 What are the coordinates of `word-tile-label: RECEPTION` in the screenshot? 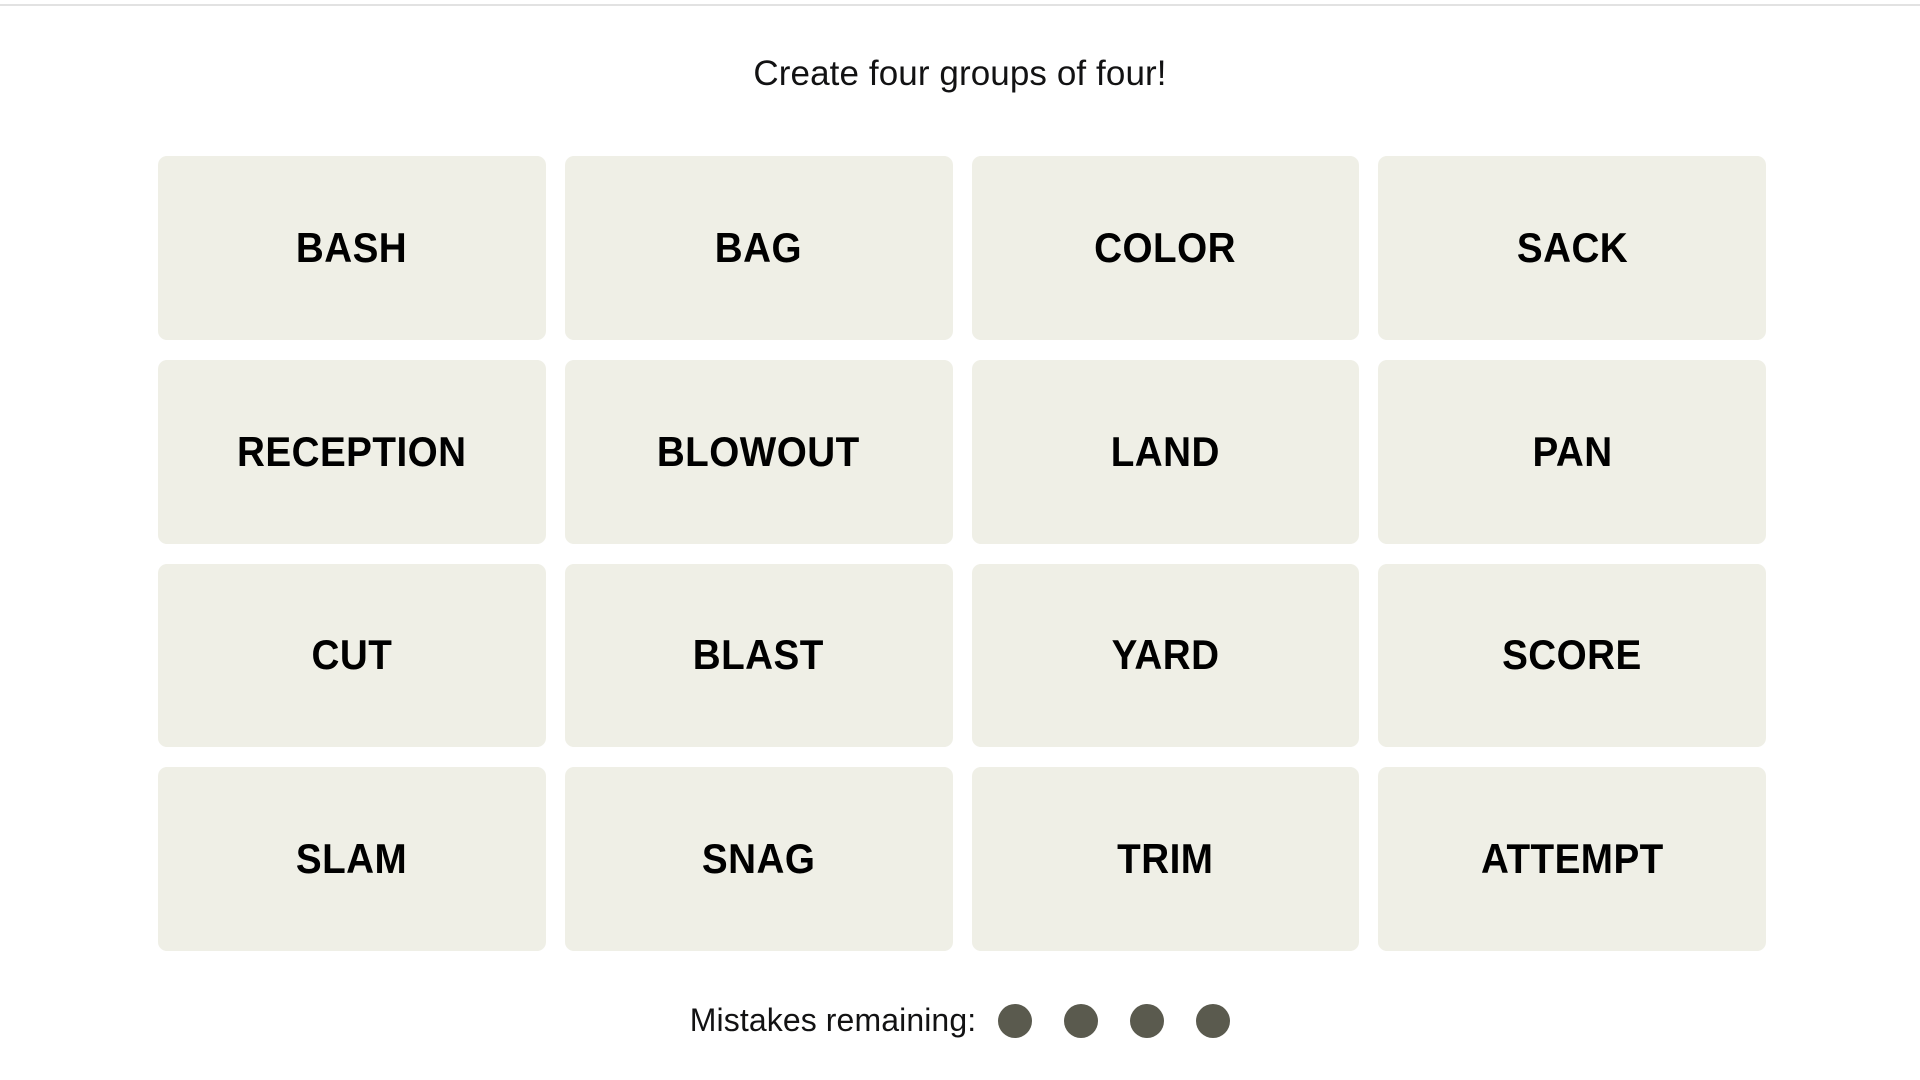 It's located at (352, 451).